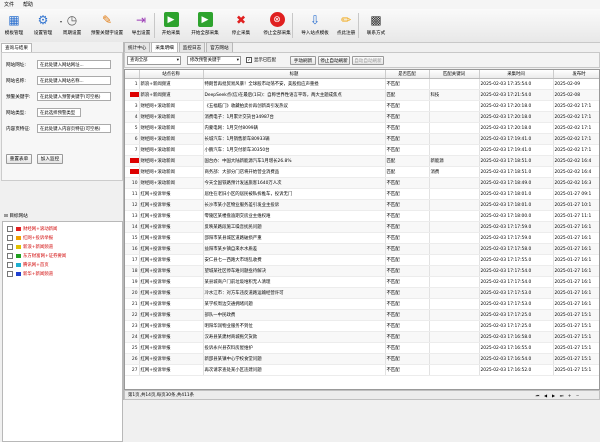 Image resolution: width=600 pixels, height=442 pixels. I want to click on tab-2: 监控日志, so click(192, 47).